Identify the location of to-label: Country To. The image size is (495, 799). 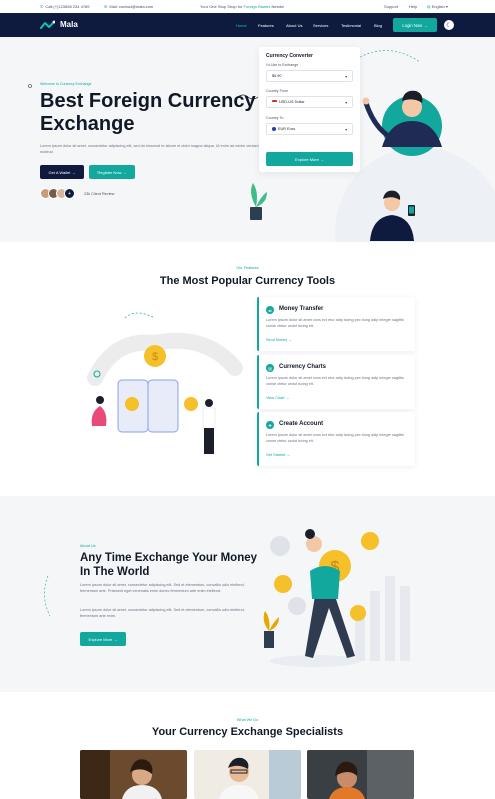
(275, 118).